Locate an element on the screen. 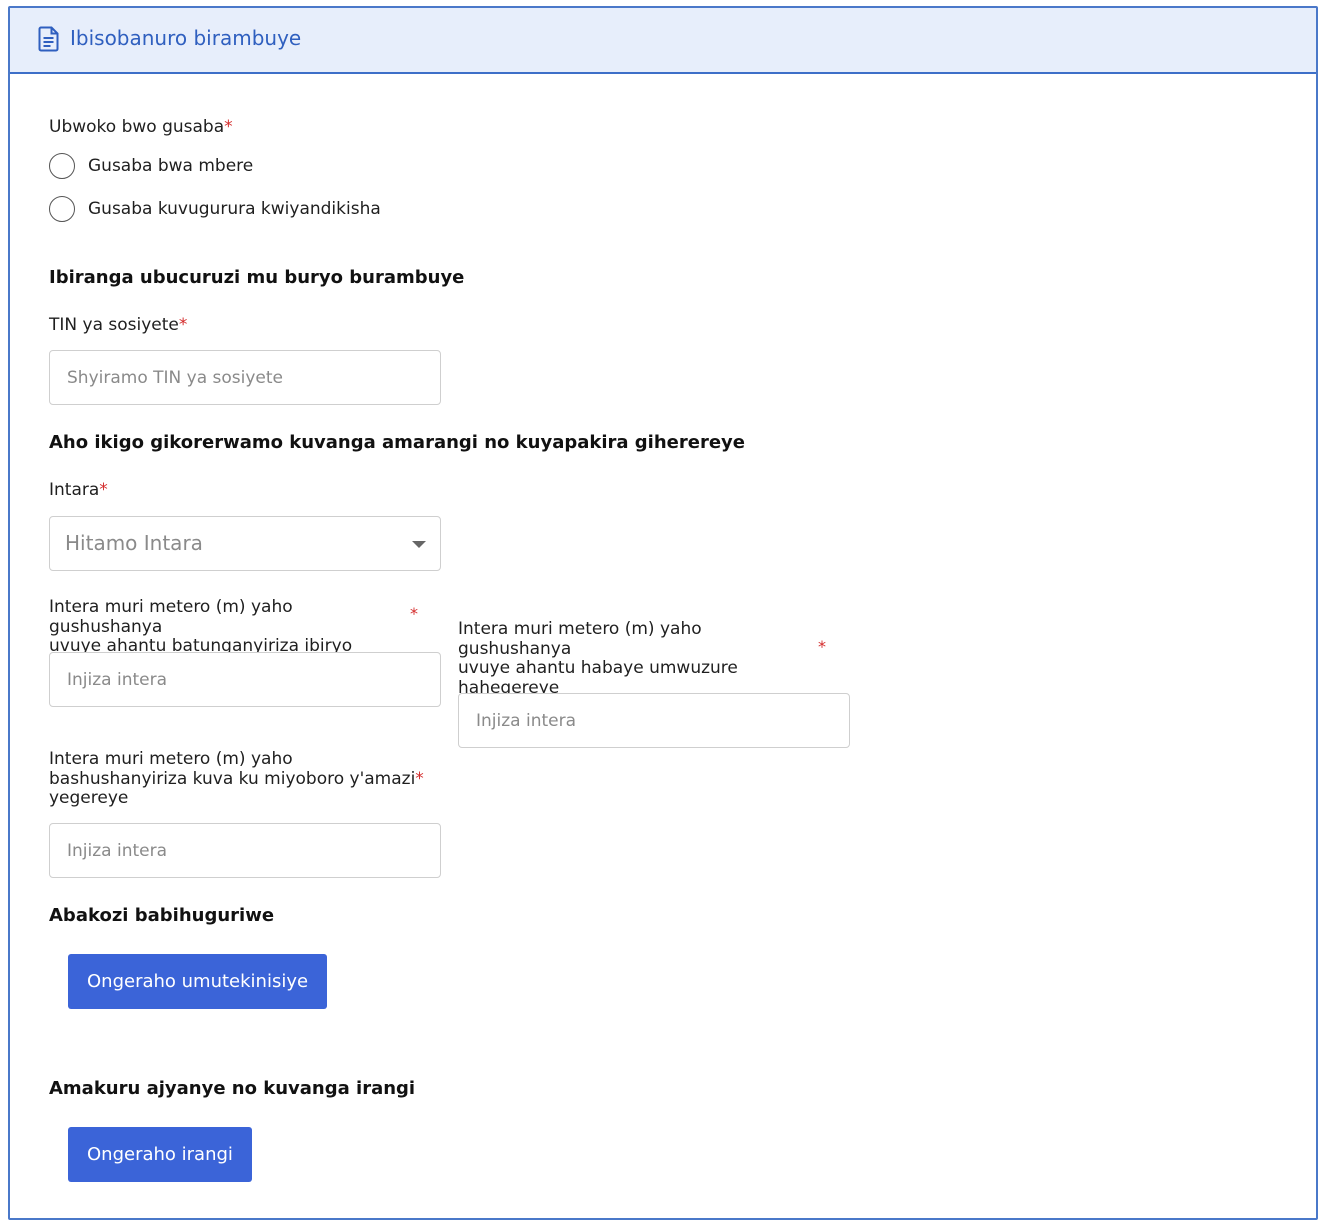  radio-renewal-application is located at coordinates (62, 209).